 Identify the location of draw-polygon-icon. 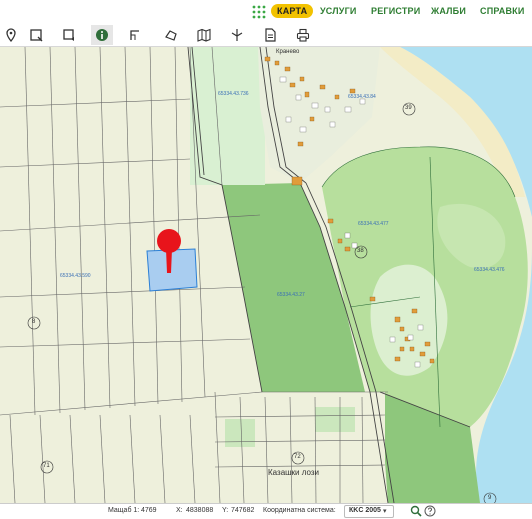
(171, 35).